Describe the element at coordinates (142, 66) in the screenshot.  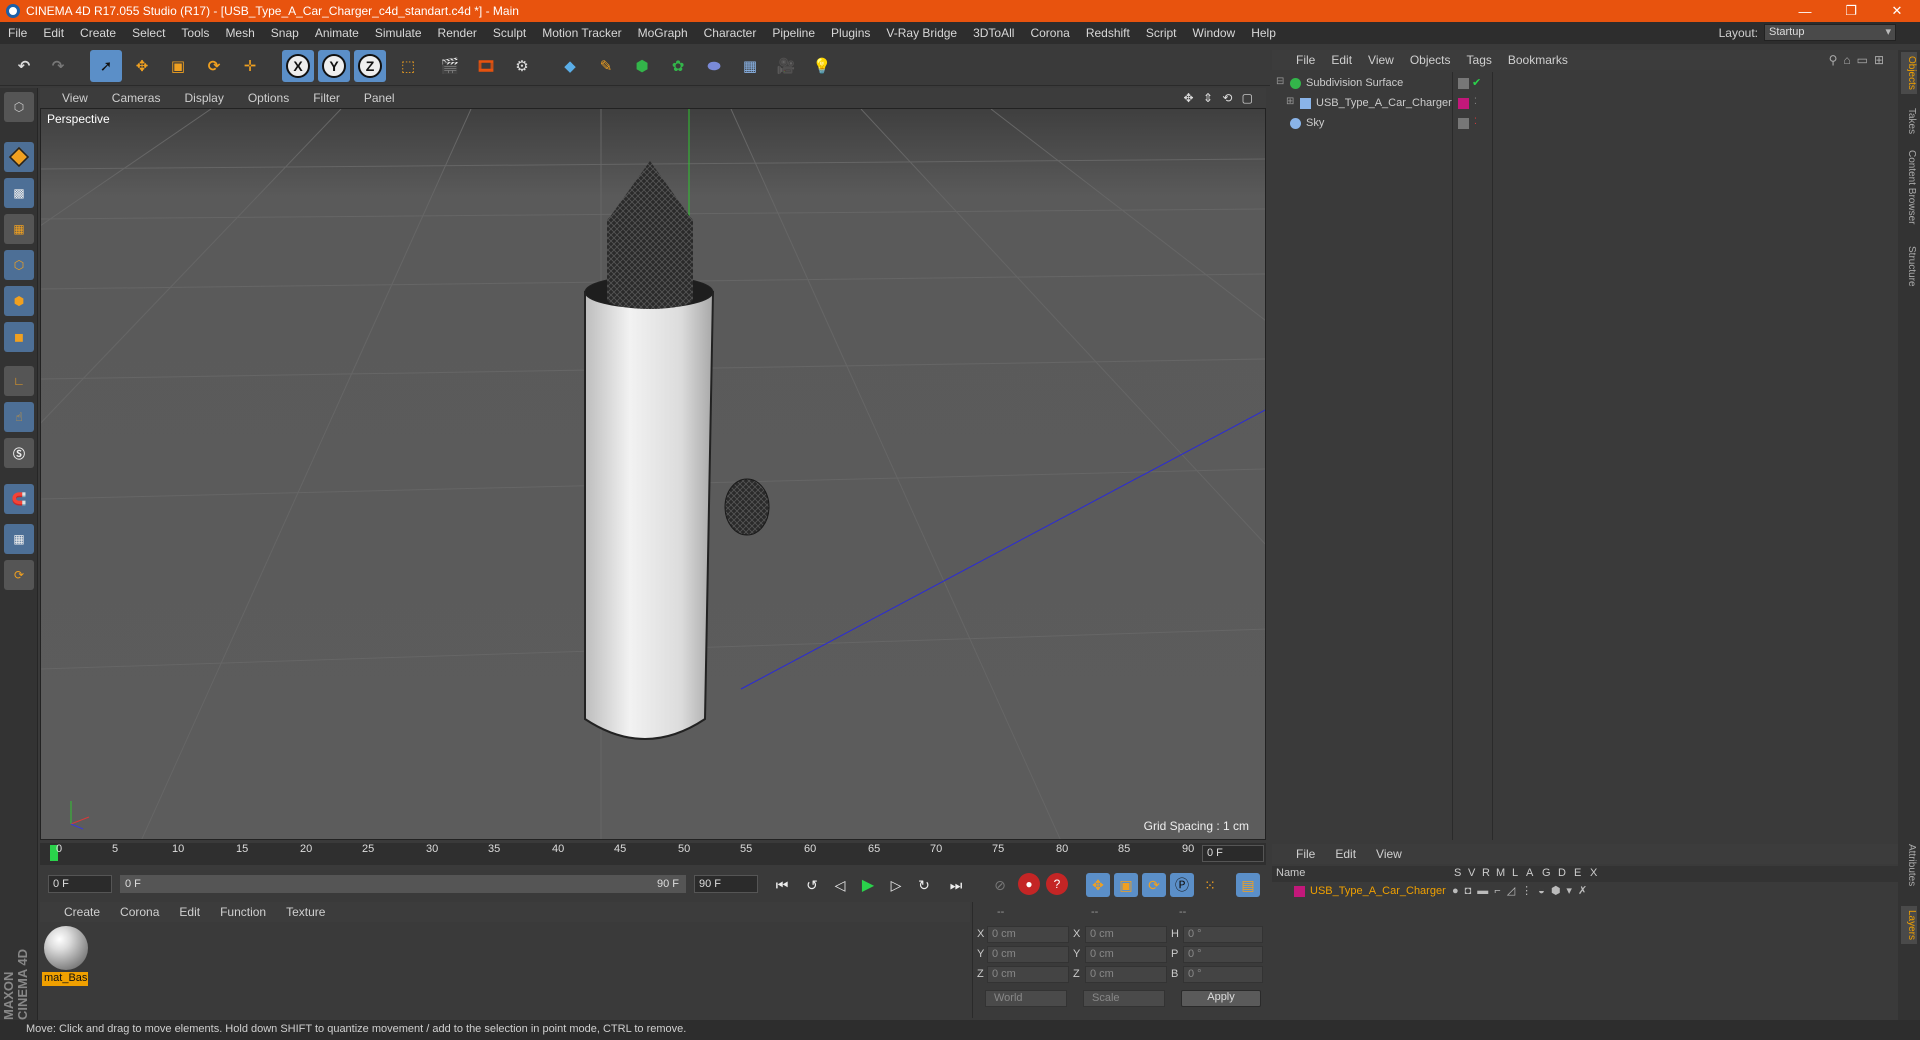
I see `move-tool-icon: ✥` at that location.